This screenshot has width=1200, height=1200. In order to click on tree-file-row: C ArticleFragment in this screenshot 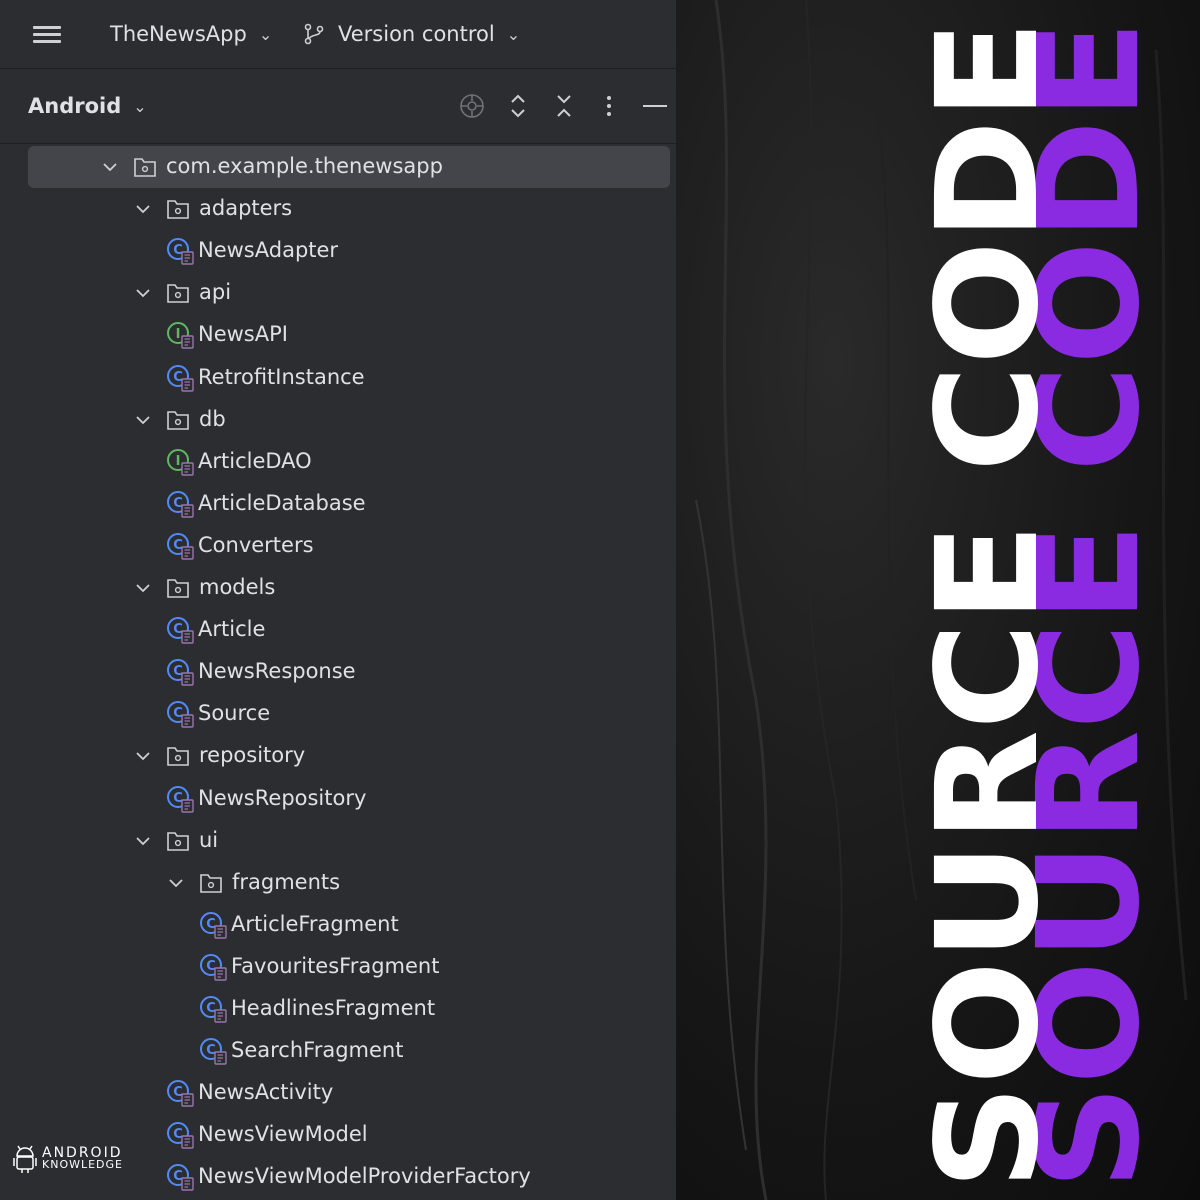, I will do `click(338, 925)`.